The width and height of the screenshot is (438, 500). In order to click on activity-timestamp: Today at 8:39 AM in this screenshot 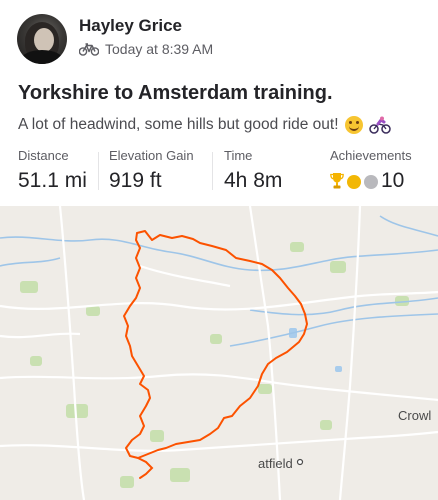, I will do `click(159, 49)`.